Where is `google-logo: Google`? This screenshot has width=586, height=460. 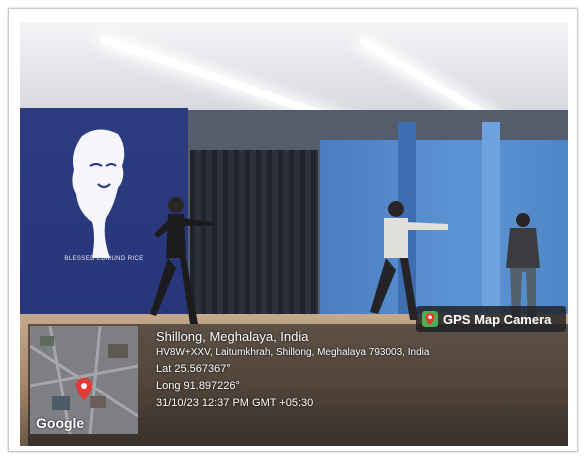 google-logo: Google is located at coordinates (60, 423).